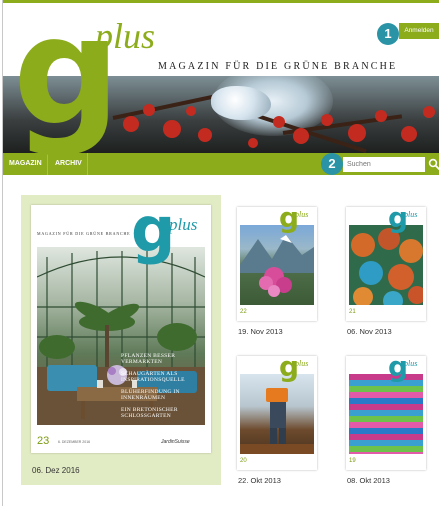 Image resolution: width=439 pixels, height=506 pixels. Describe the element at coordinates (243, 461) in the screenshot. I see `issue-number: 20` at that location.